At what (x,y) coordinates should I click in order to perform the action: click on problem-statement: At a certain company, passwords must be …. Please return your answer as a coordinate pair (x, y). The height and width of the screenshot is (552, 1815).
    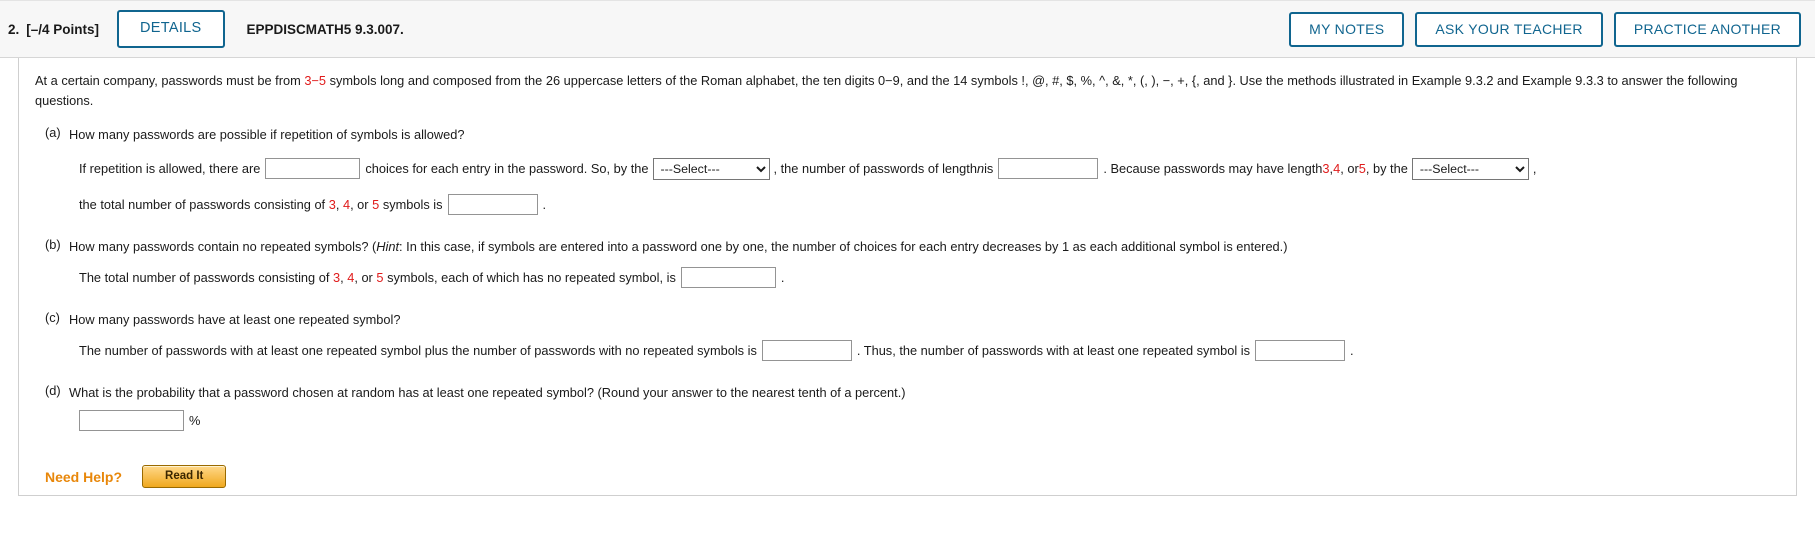
    Looking at the image, I should click on (907, 91).